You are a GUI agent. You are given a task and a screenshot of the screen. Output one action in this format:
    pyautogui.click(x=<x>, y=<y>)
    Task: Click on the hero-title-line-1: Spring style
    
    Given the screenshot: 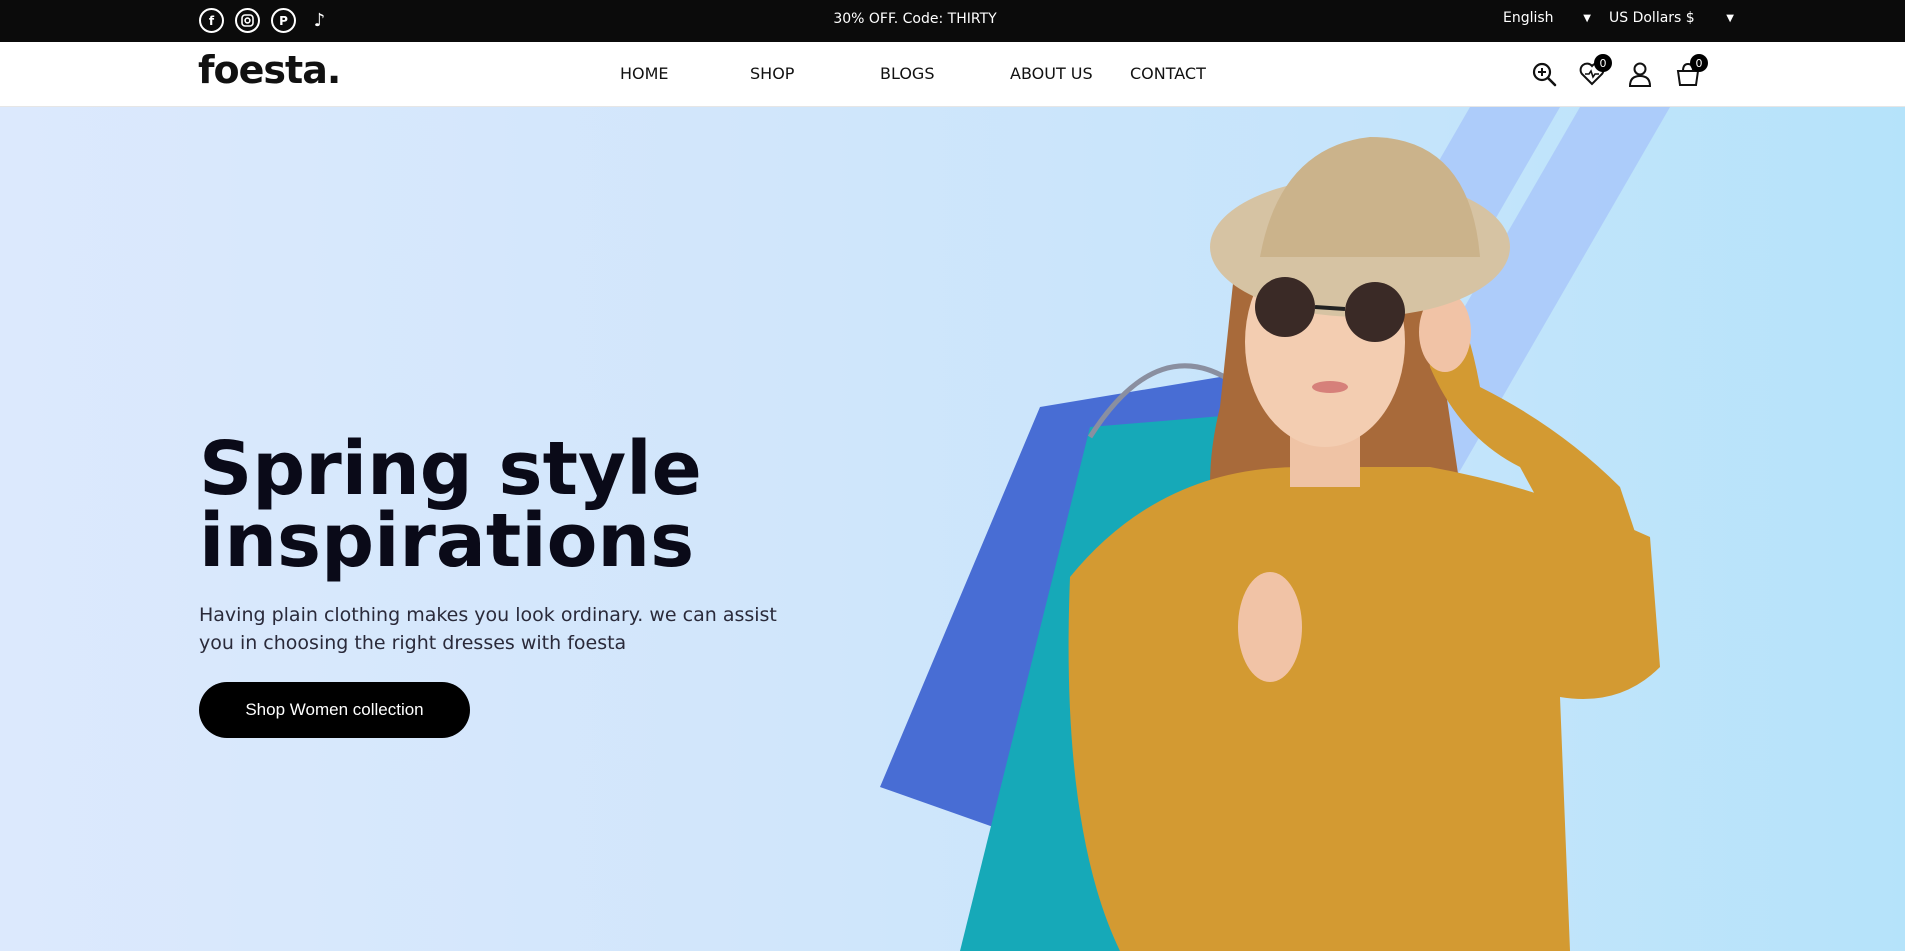 What is the action you would take?
    pyautogui.click(x=450, y=469)
    